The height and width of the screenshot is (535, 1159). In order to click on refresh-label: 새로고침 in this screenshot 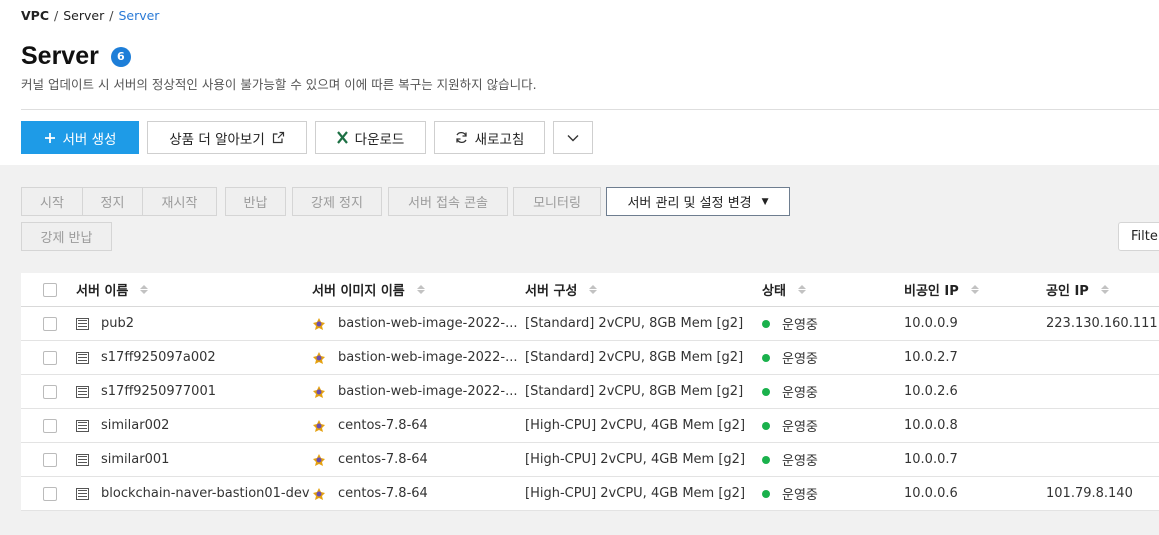, I will do `click(499, 139)`.